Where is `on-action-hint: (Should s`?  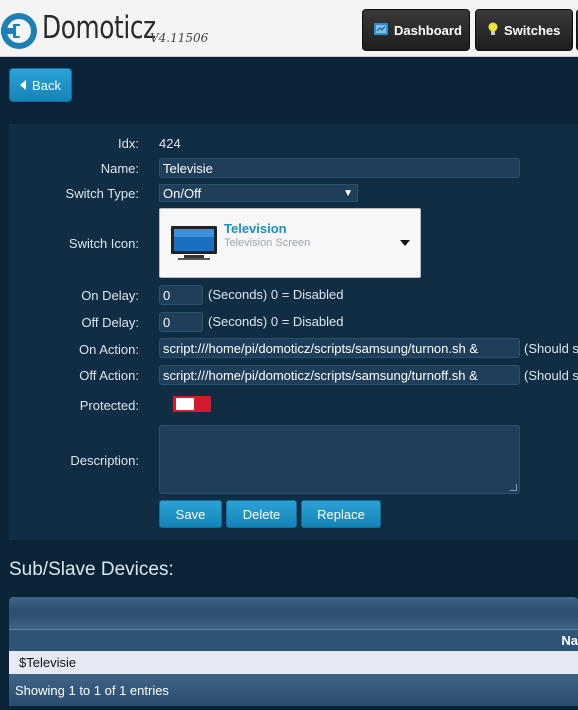 on-action-hint: (Should s is located at coordinates (551, 348).